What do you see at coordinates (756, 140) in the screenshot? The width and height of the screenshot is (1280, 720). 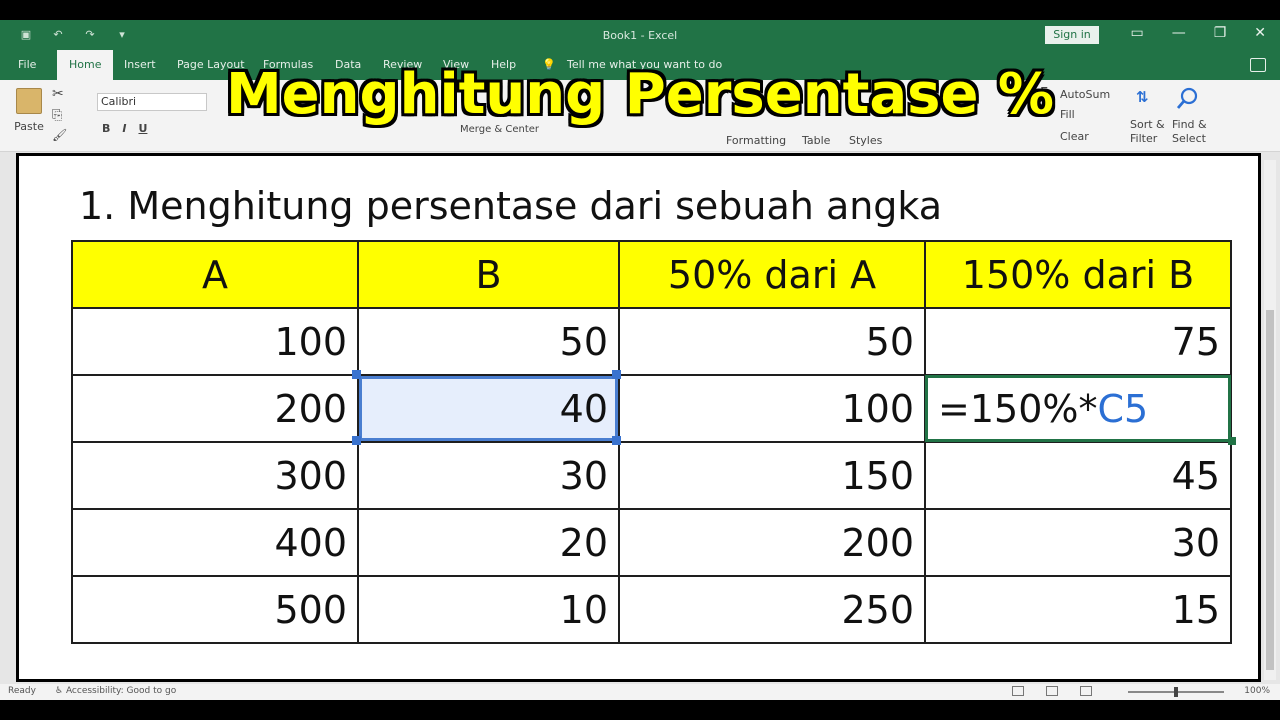 I see `conditional-formatting-button: Formatting` at bounding box center [756, 140].